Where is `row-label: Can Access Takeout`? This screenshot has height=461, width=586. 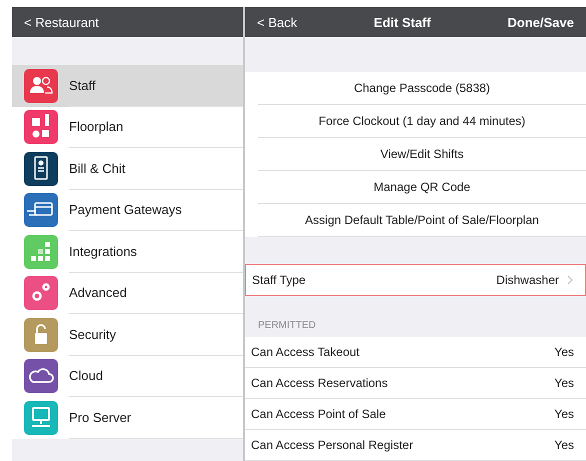 row-label: Can Access Takeout is located at coordinates (306, 352).